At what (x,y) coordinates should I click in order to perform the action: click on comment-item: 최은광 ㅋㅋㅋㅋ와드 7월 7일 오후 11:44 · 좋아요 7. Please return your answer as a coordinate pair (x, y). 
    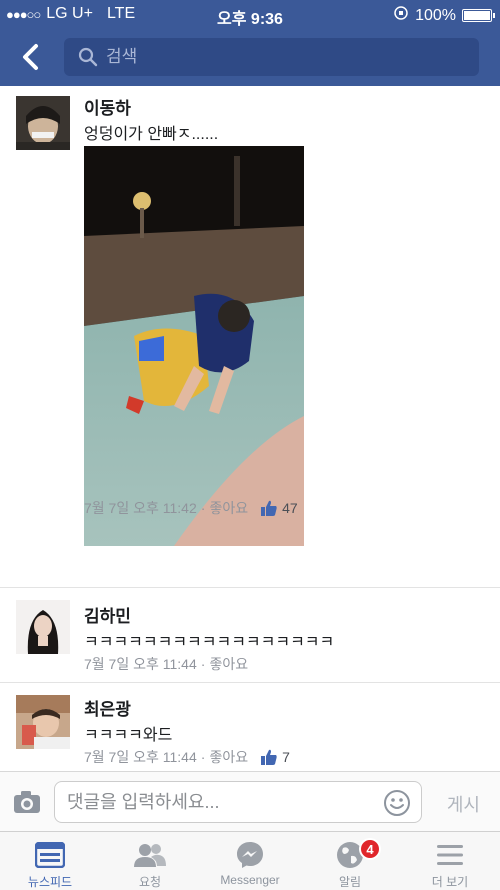
    Looking at the image, I should click on (250, 727).